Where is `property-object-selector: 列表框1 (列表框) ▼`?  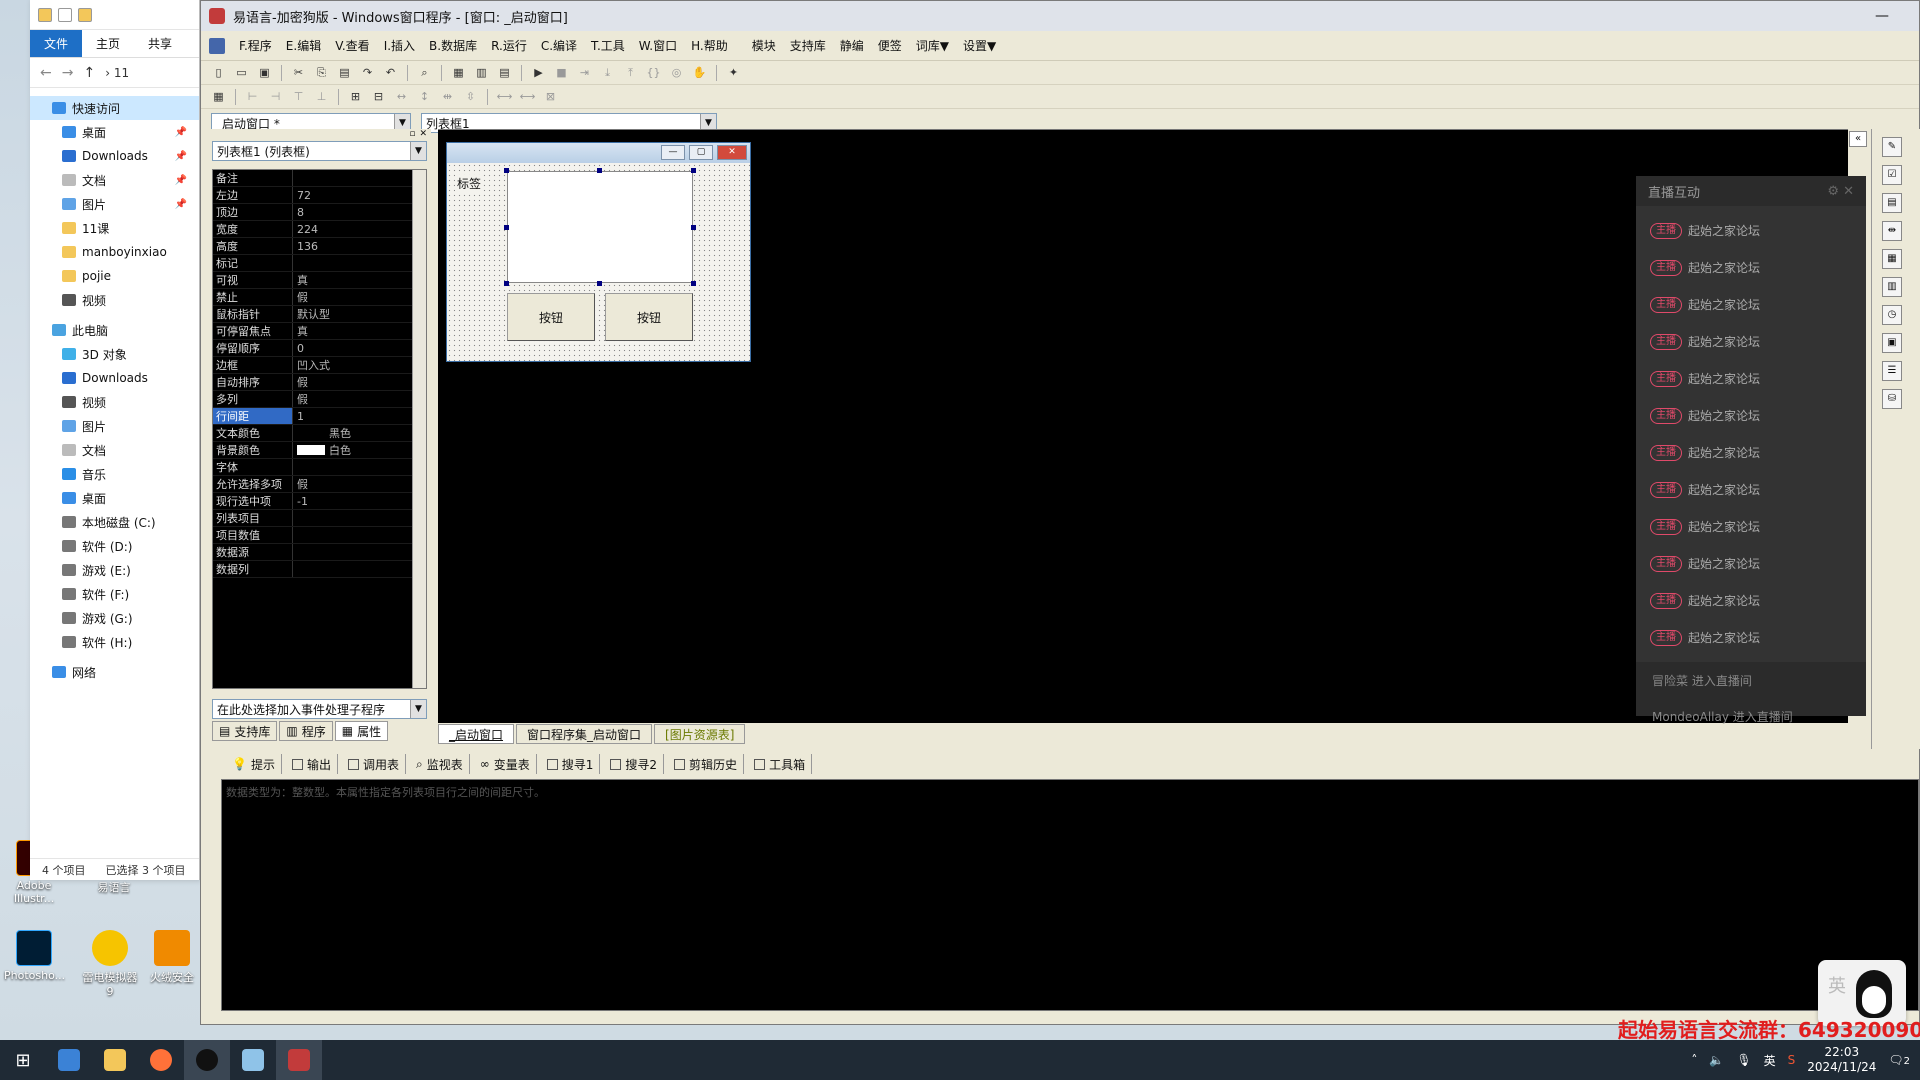 property-object-selector: 列表框1 (列表框) ▼ is located at coordinates (319, 151).